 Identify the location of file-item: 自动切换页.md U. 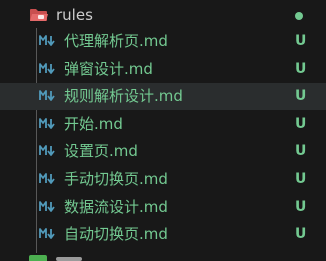
(163, 234).